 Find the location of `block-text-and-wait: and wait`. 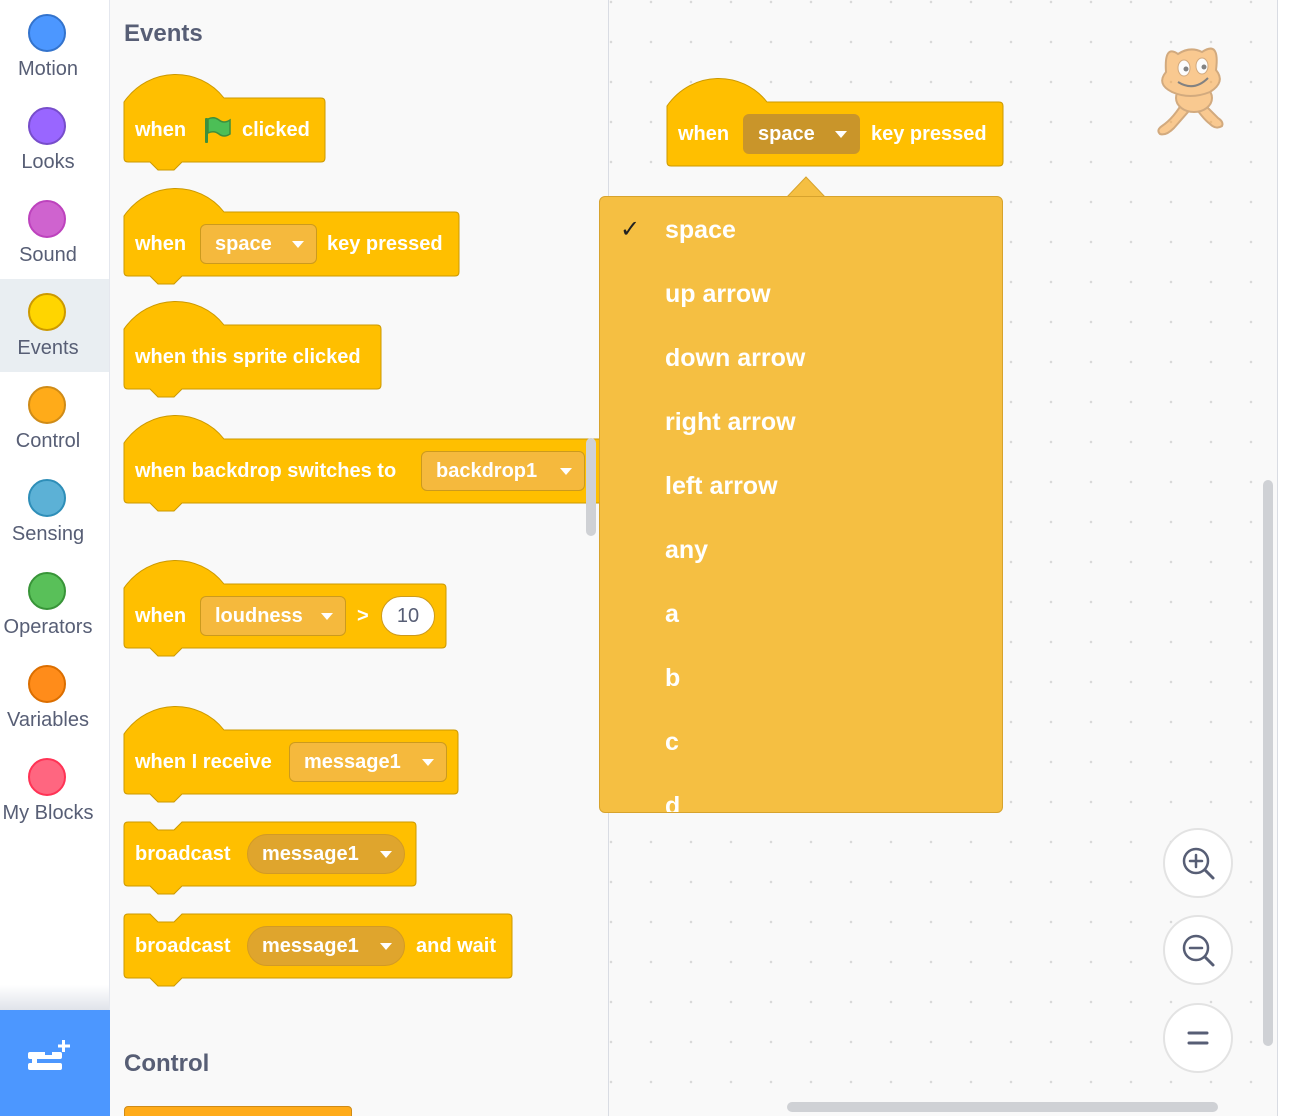

block-text-and-wait: and wait is located at coordinates (456, 946).